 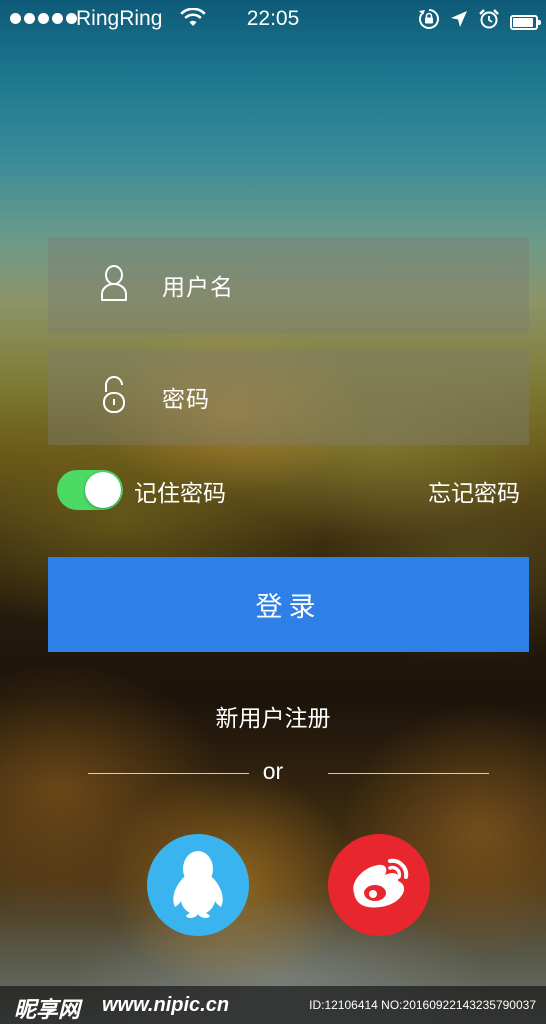 I want to click on weibo-icon, so click(x=379, y=885).